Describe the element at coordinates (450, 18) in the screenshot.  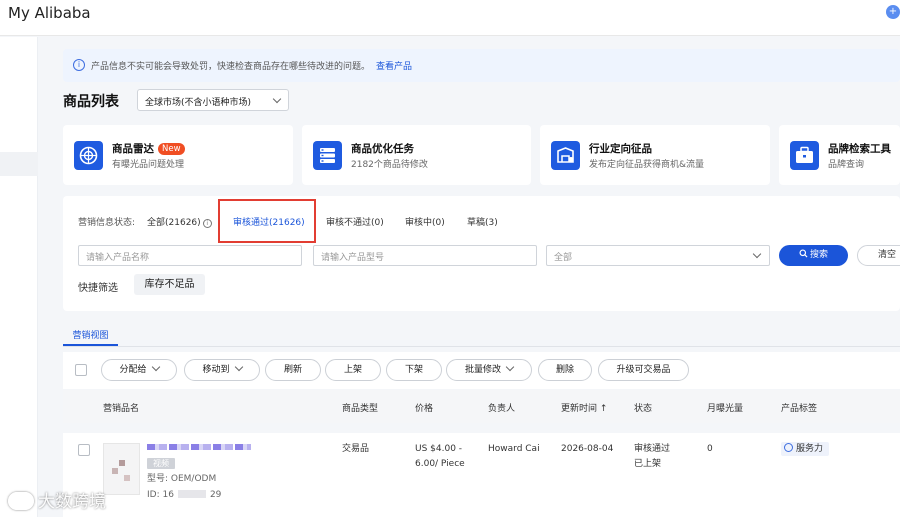
I see `top-bar: My Alibaba +` at that location.